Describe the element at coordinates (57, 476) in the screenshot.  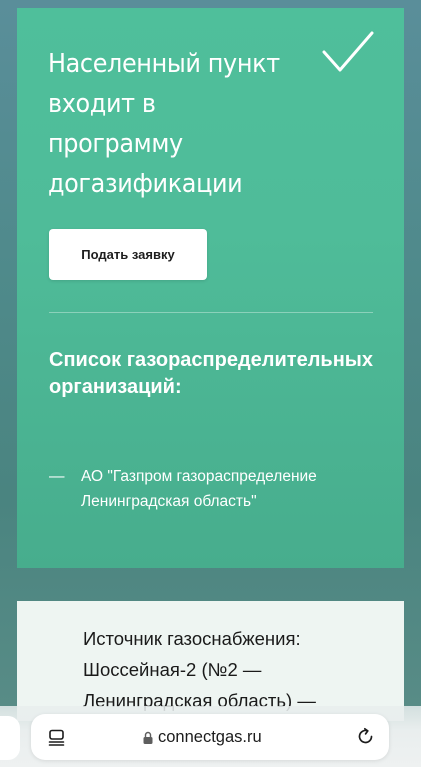
I see `list-dash: —` at that location.